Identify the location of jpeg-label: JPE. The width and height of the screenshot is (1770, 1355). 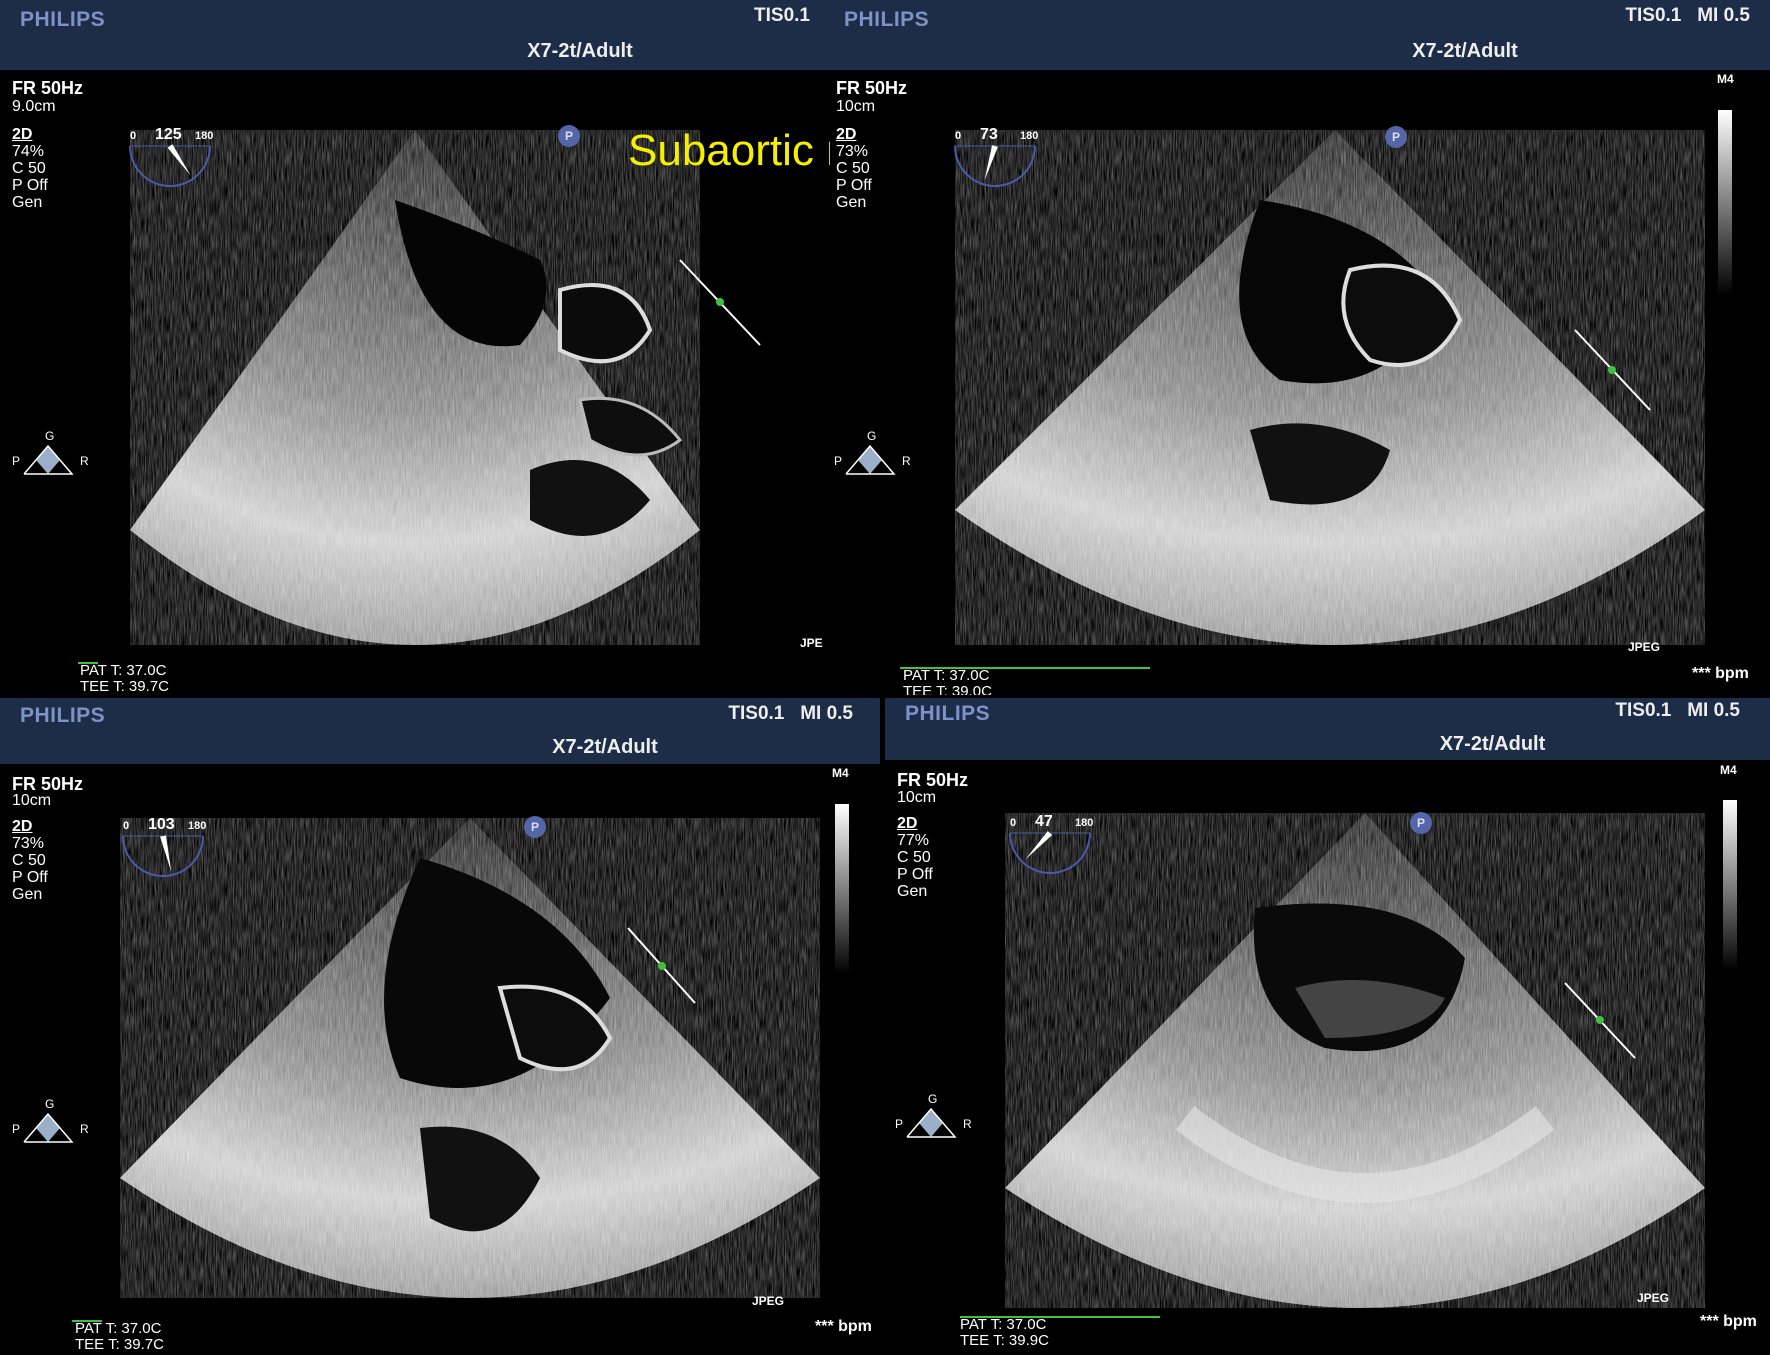
(811, 643).